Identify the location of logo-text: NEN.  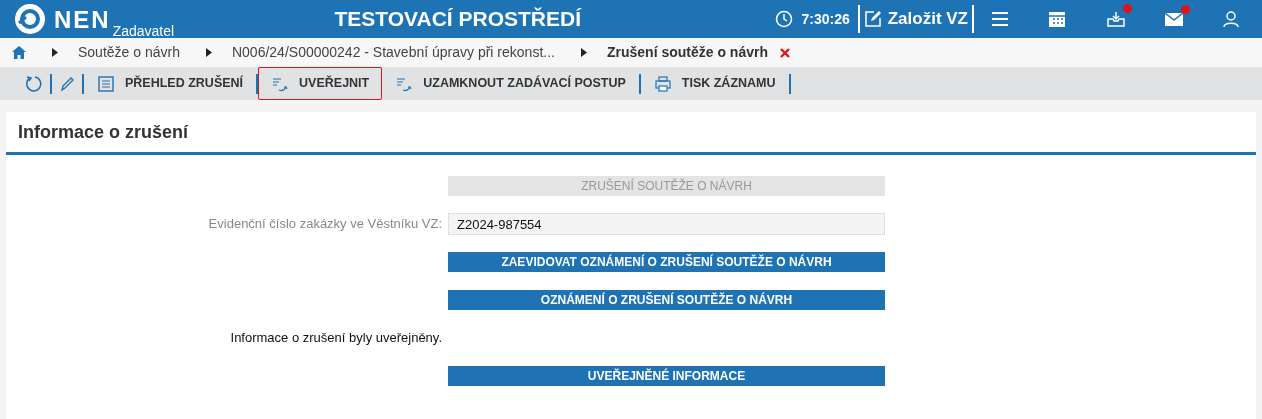
(82, 20).